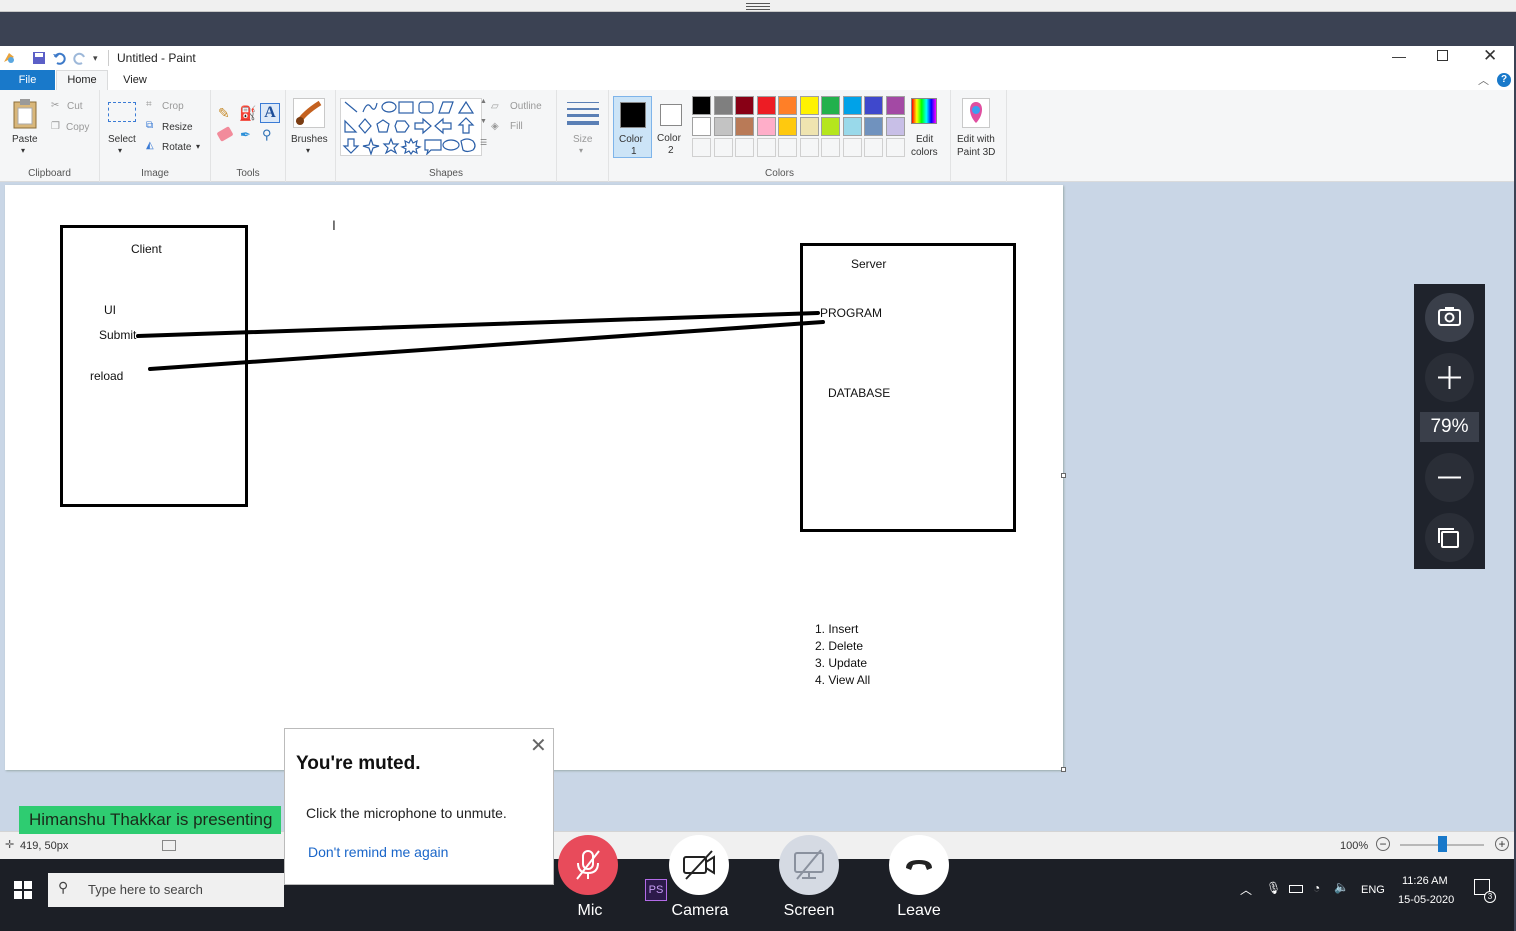 This screenshot has height=931, width=1516. Describe the element at coordinates (176, 147) in the screenshot. I see `rotate-button: Rotate` at that location.